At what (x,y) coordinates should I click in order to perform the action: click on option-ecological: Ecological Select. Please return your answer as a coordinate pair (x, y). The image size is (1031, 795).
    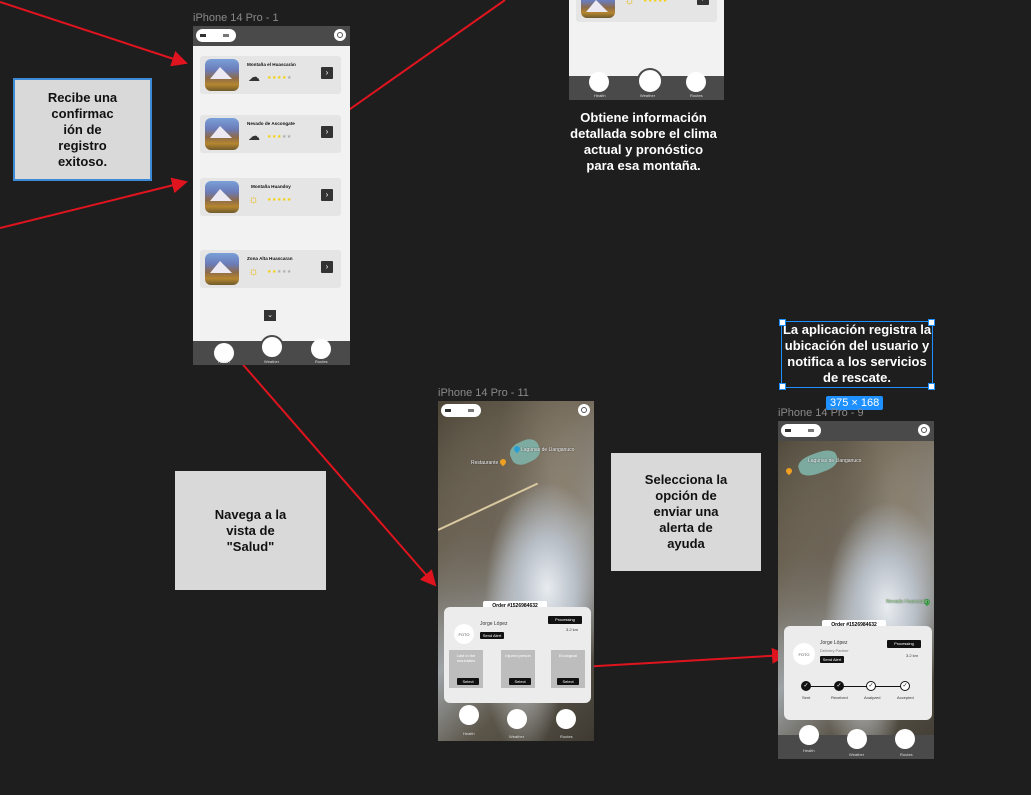
    Looking at the image, I should click on (568, 669).